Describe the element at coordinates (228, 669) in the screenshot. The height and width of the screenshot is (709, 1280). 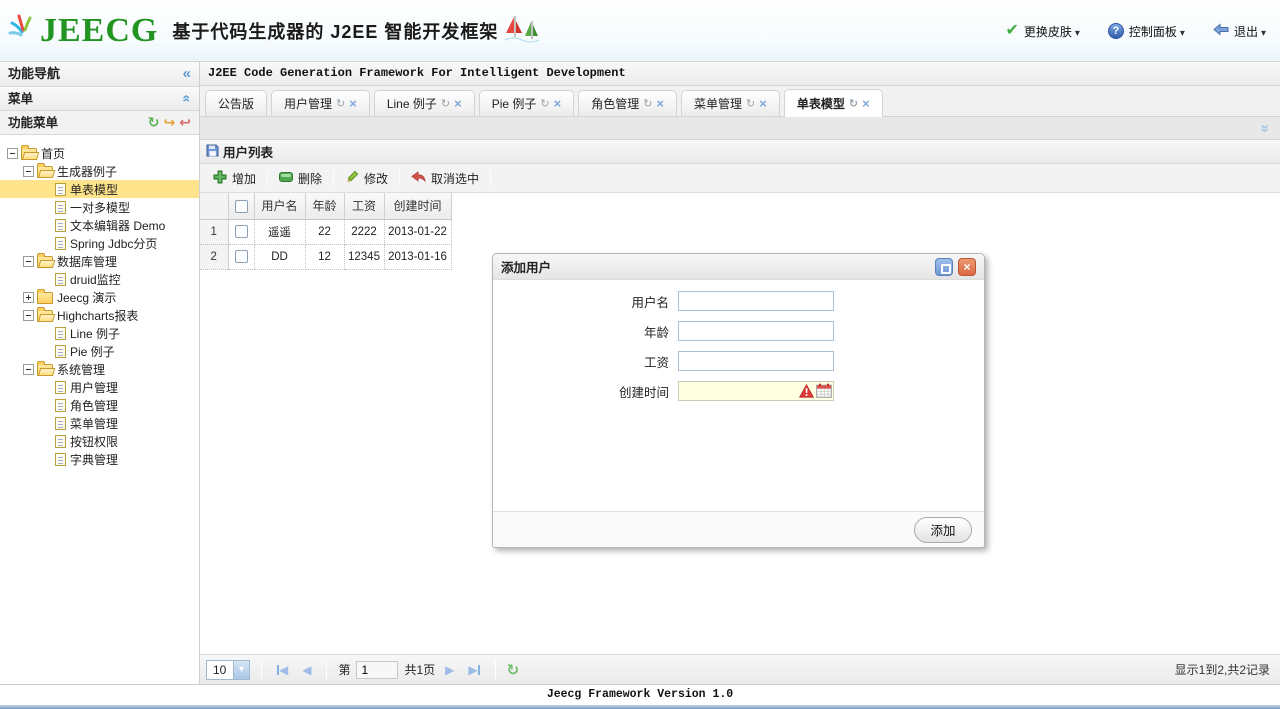
I see `page-size-select: 10` at that location.